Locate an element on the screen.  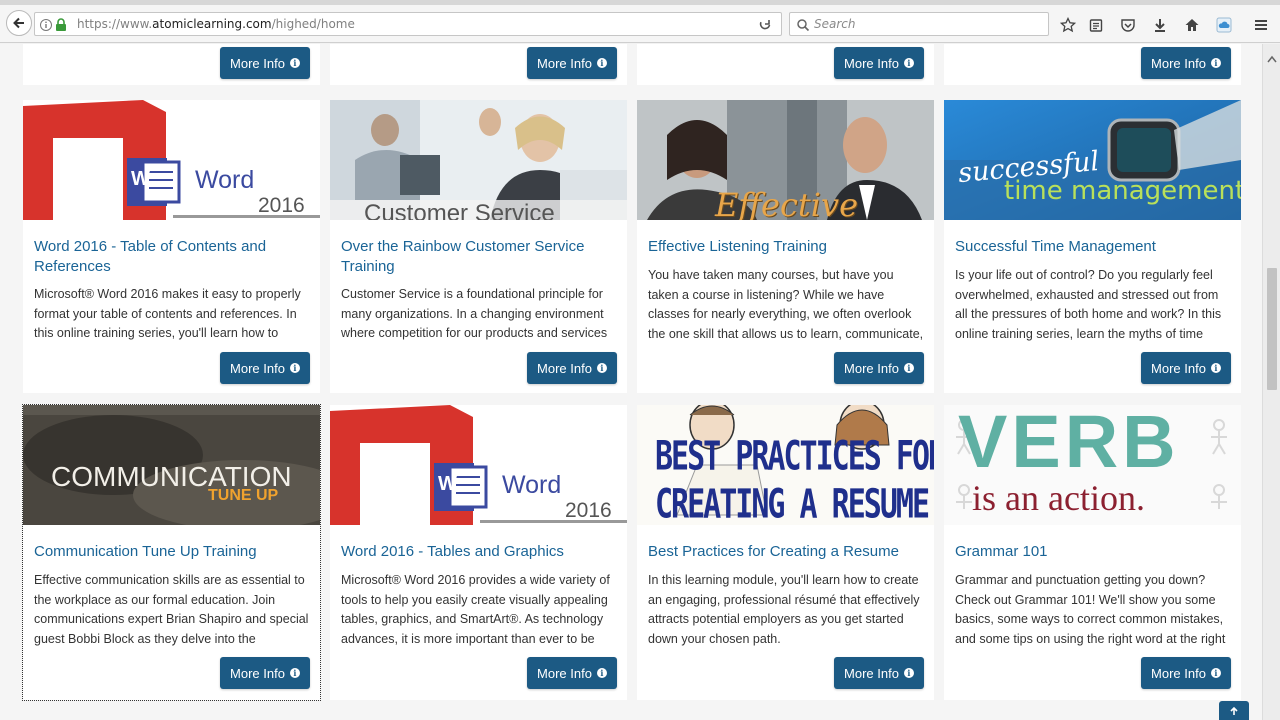
pocket-icon is located at coordinates (1128, 25).